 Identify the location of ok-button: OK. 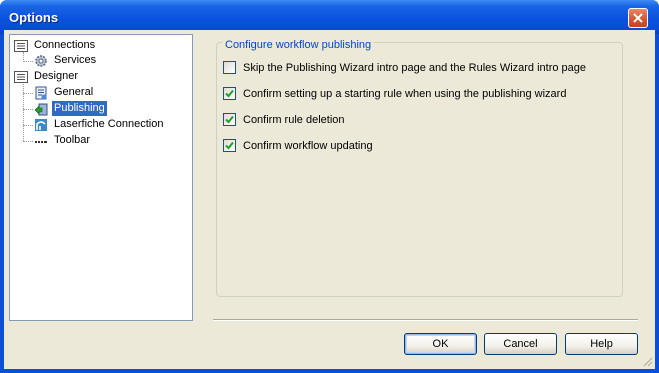
(440, 344).